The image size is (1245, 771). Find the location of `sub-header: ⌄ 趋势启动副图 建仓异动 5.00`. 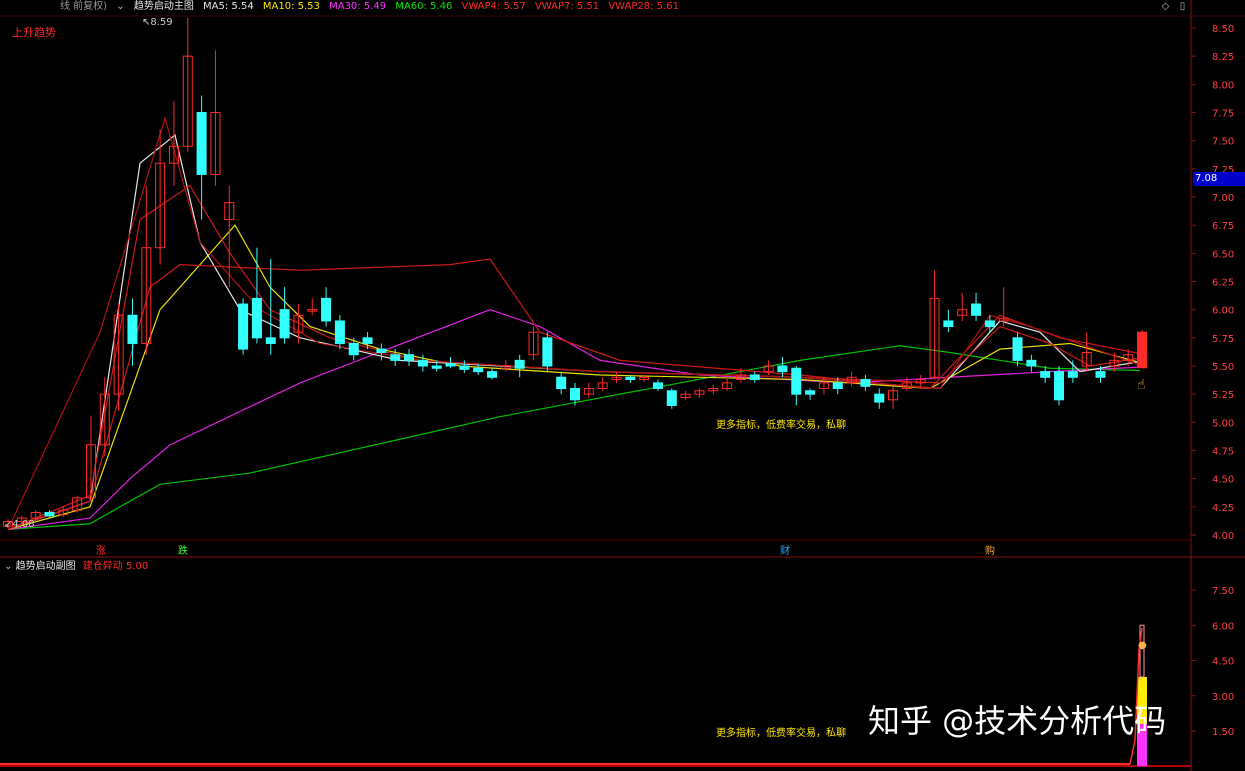

sub-header: ⌄ 趋势启动副图 建仓异动 5.00 is located at coordinates (74, 567).